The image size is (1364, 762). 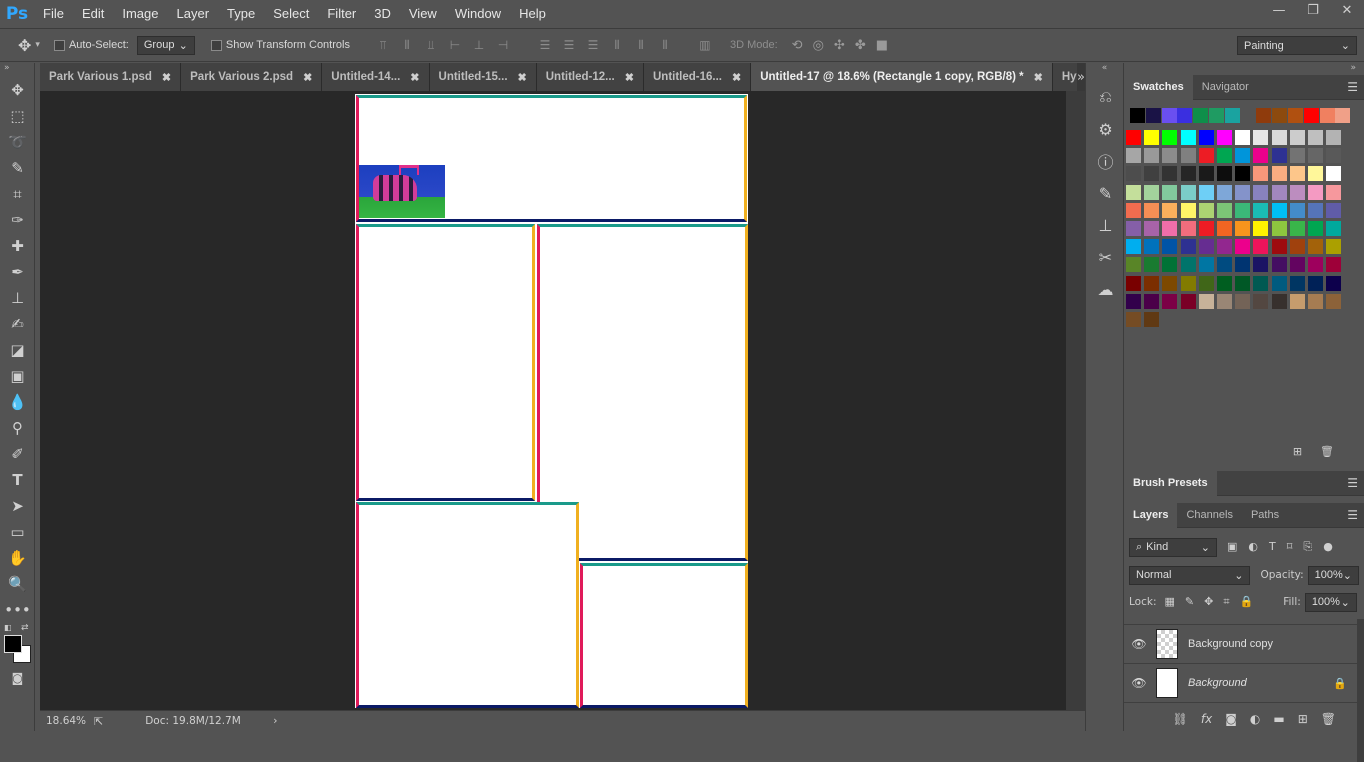 I want to click on lock-all-icon: 🔒, so click(x=1247, y=602).